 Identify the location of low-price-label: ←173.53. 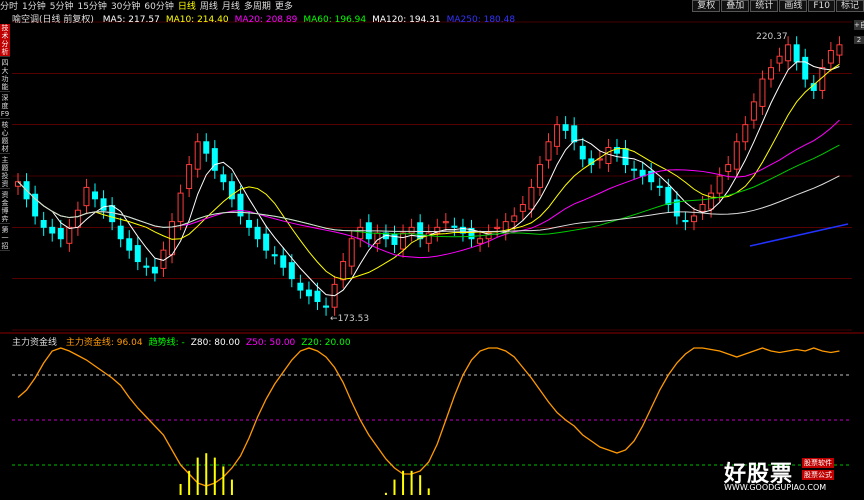
(349, 319).